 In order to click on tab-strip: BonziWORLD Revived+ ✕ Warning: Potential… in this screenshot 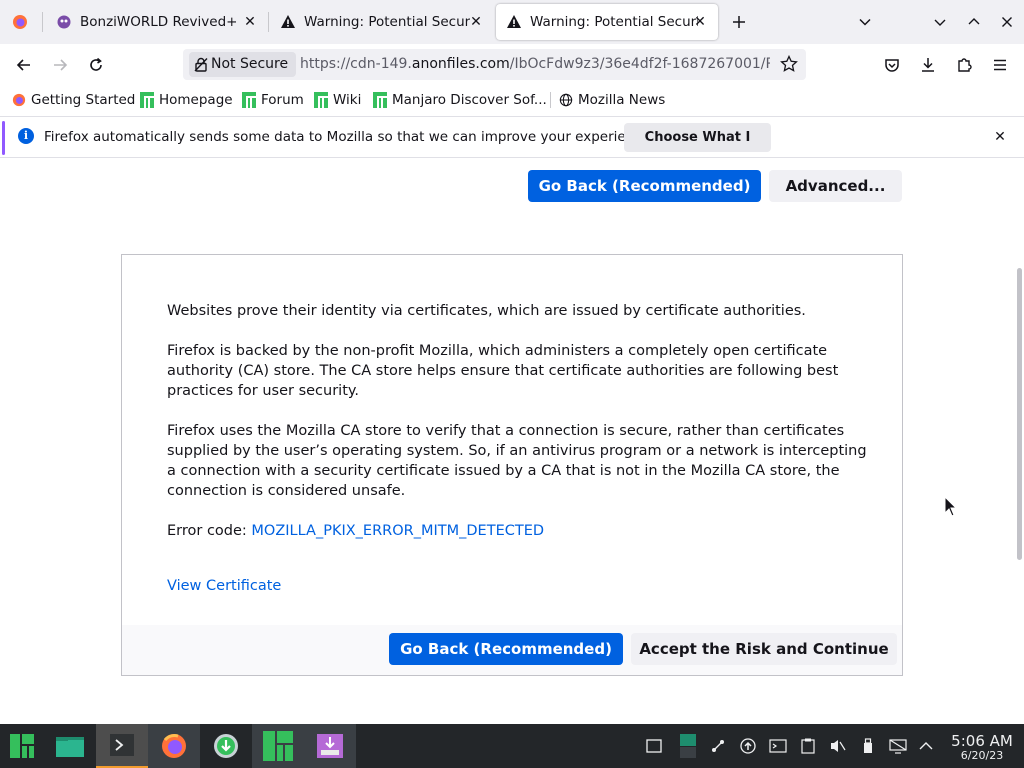, I will do `click(512, 22)`.